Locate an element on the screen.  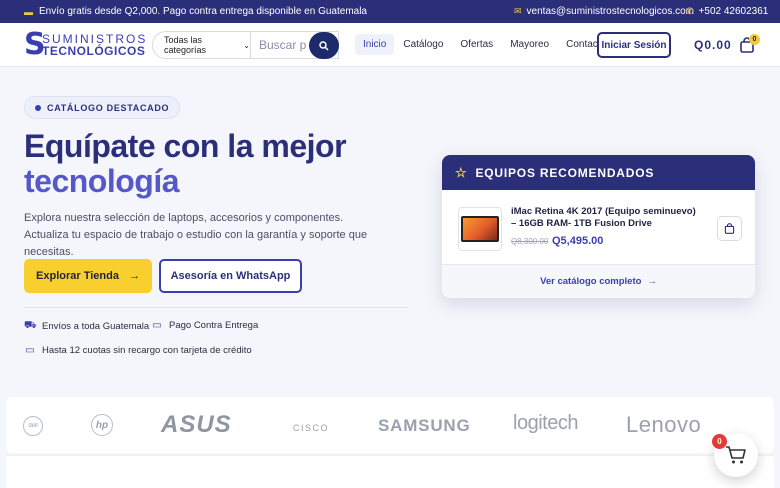
category-select: Todas las categorías ⌄ is located at coordinates (202, 45).